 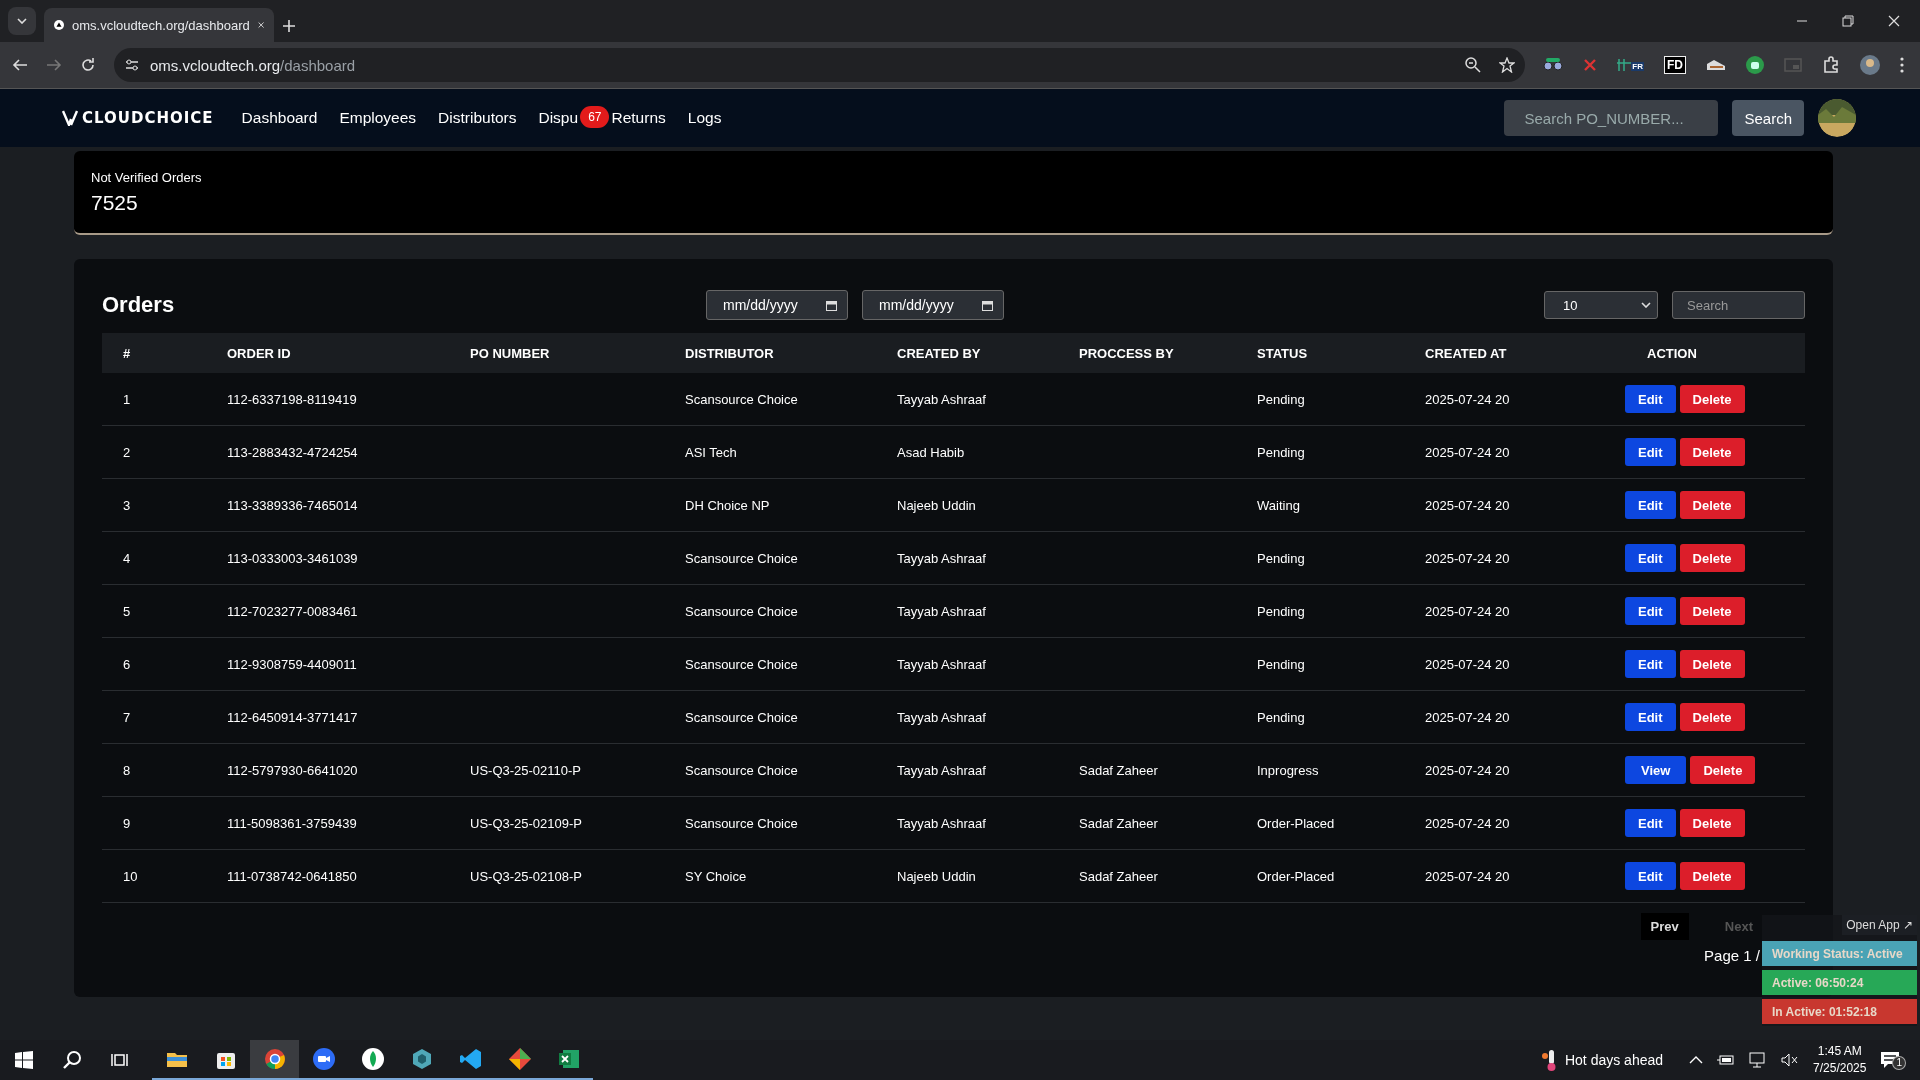 What do you see at coordinates (1601, 305) in the screenshot?
I see `page-size-select: 10` at bounding box center [1601, 305].